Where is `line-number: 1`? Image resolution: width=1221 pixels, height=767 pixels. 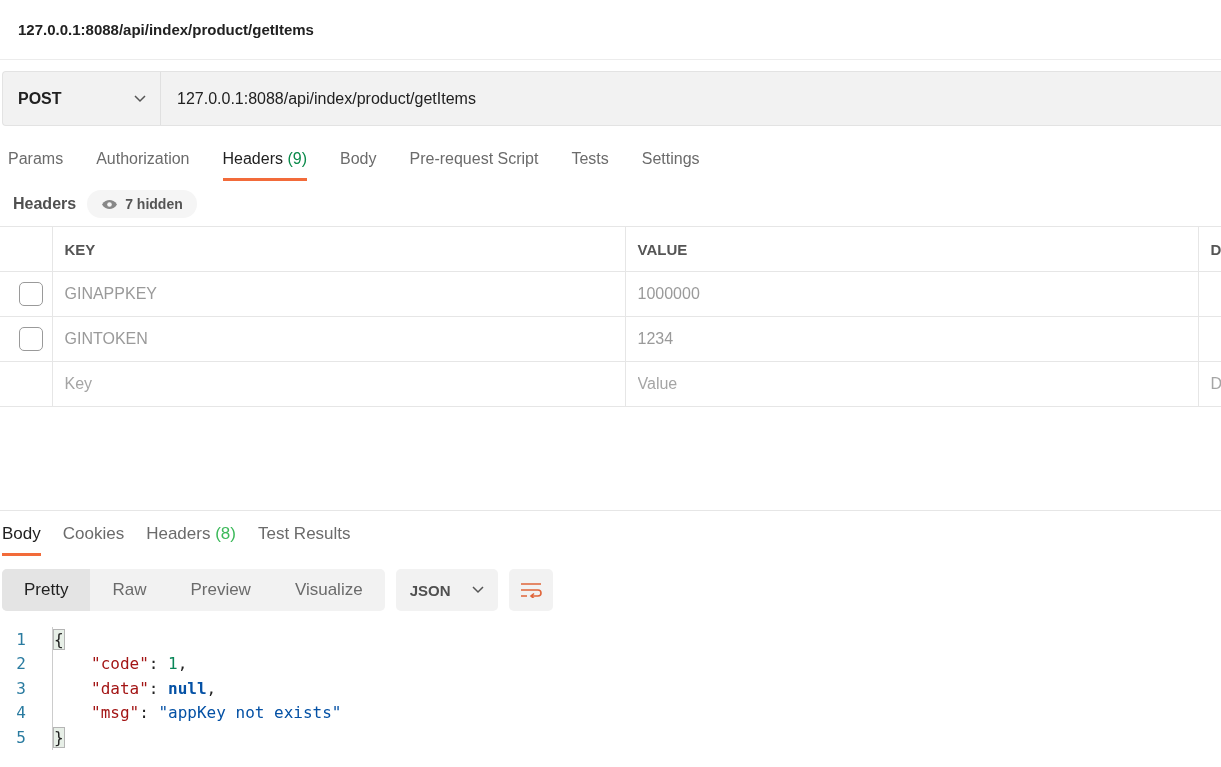
line-number: 1 is located at coordinates (21, 639).